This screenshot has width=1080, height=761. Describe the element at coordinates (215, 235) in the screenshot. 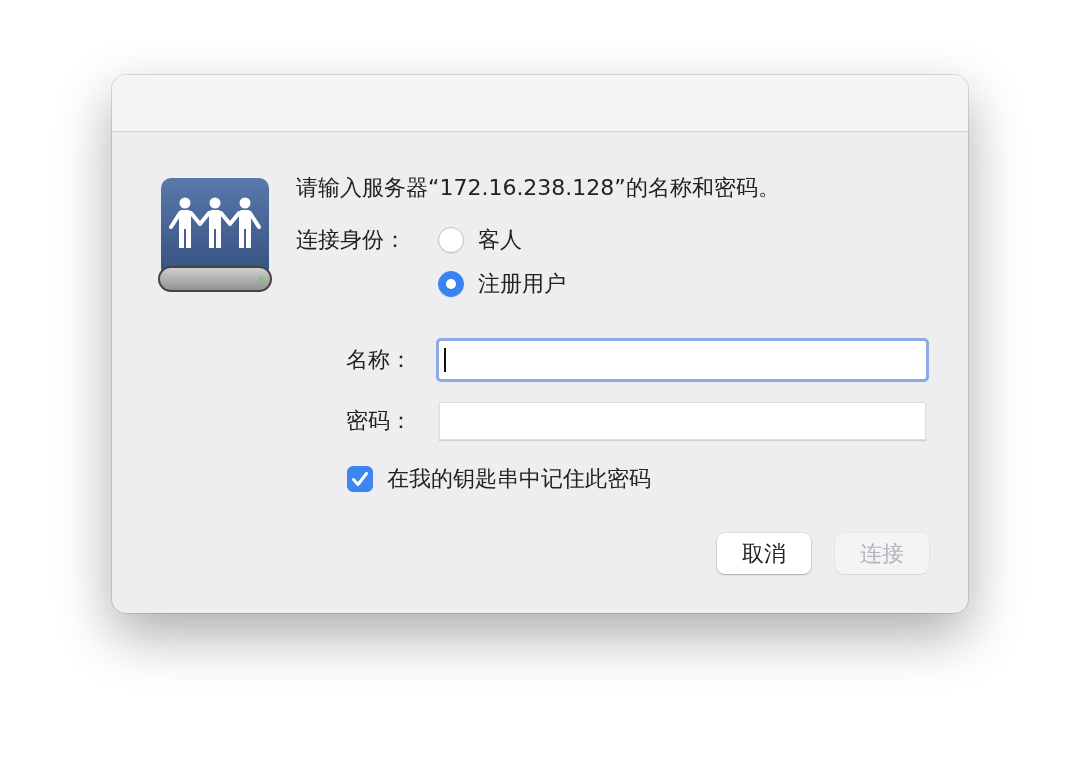

I see `shared-drive-icon` at that location.